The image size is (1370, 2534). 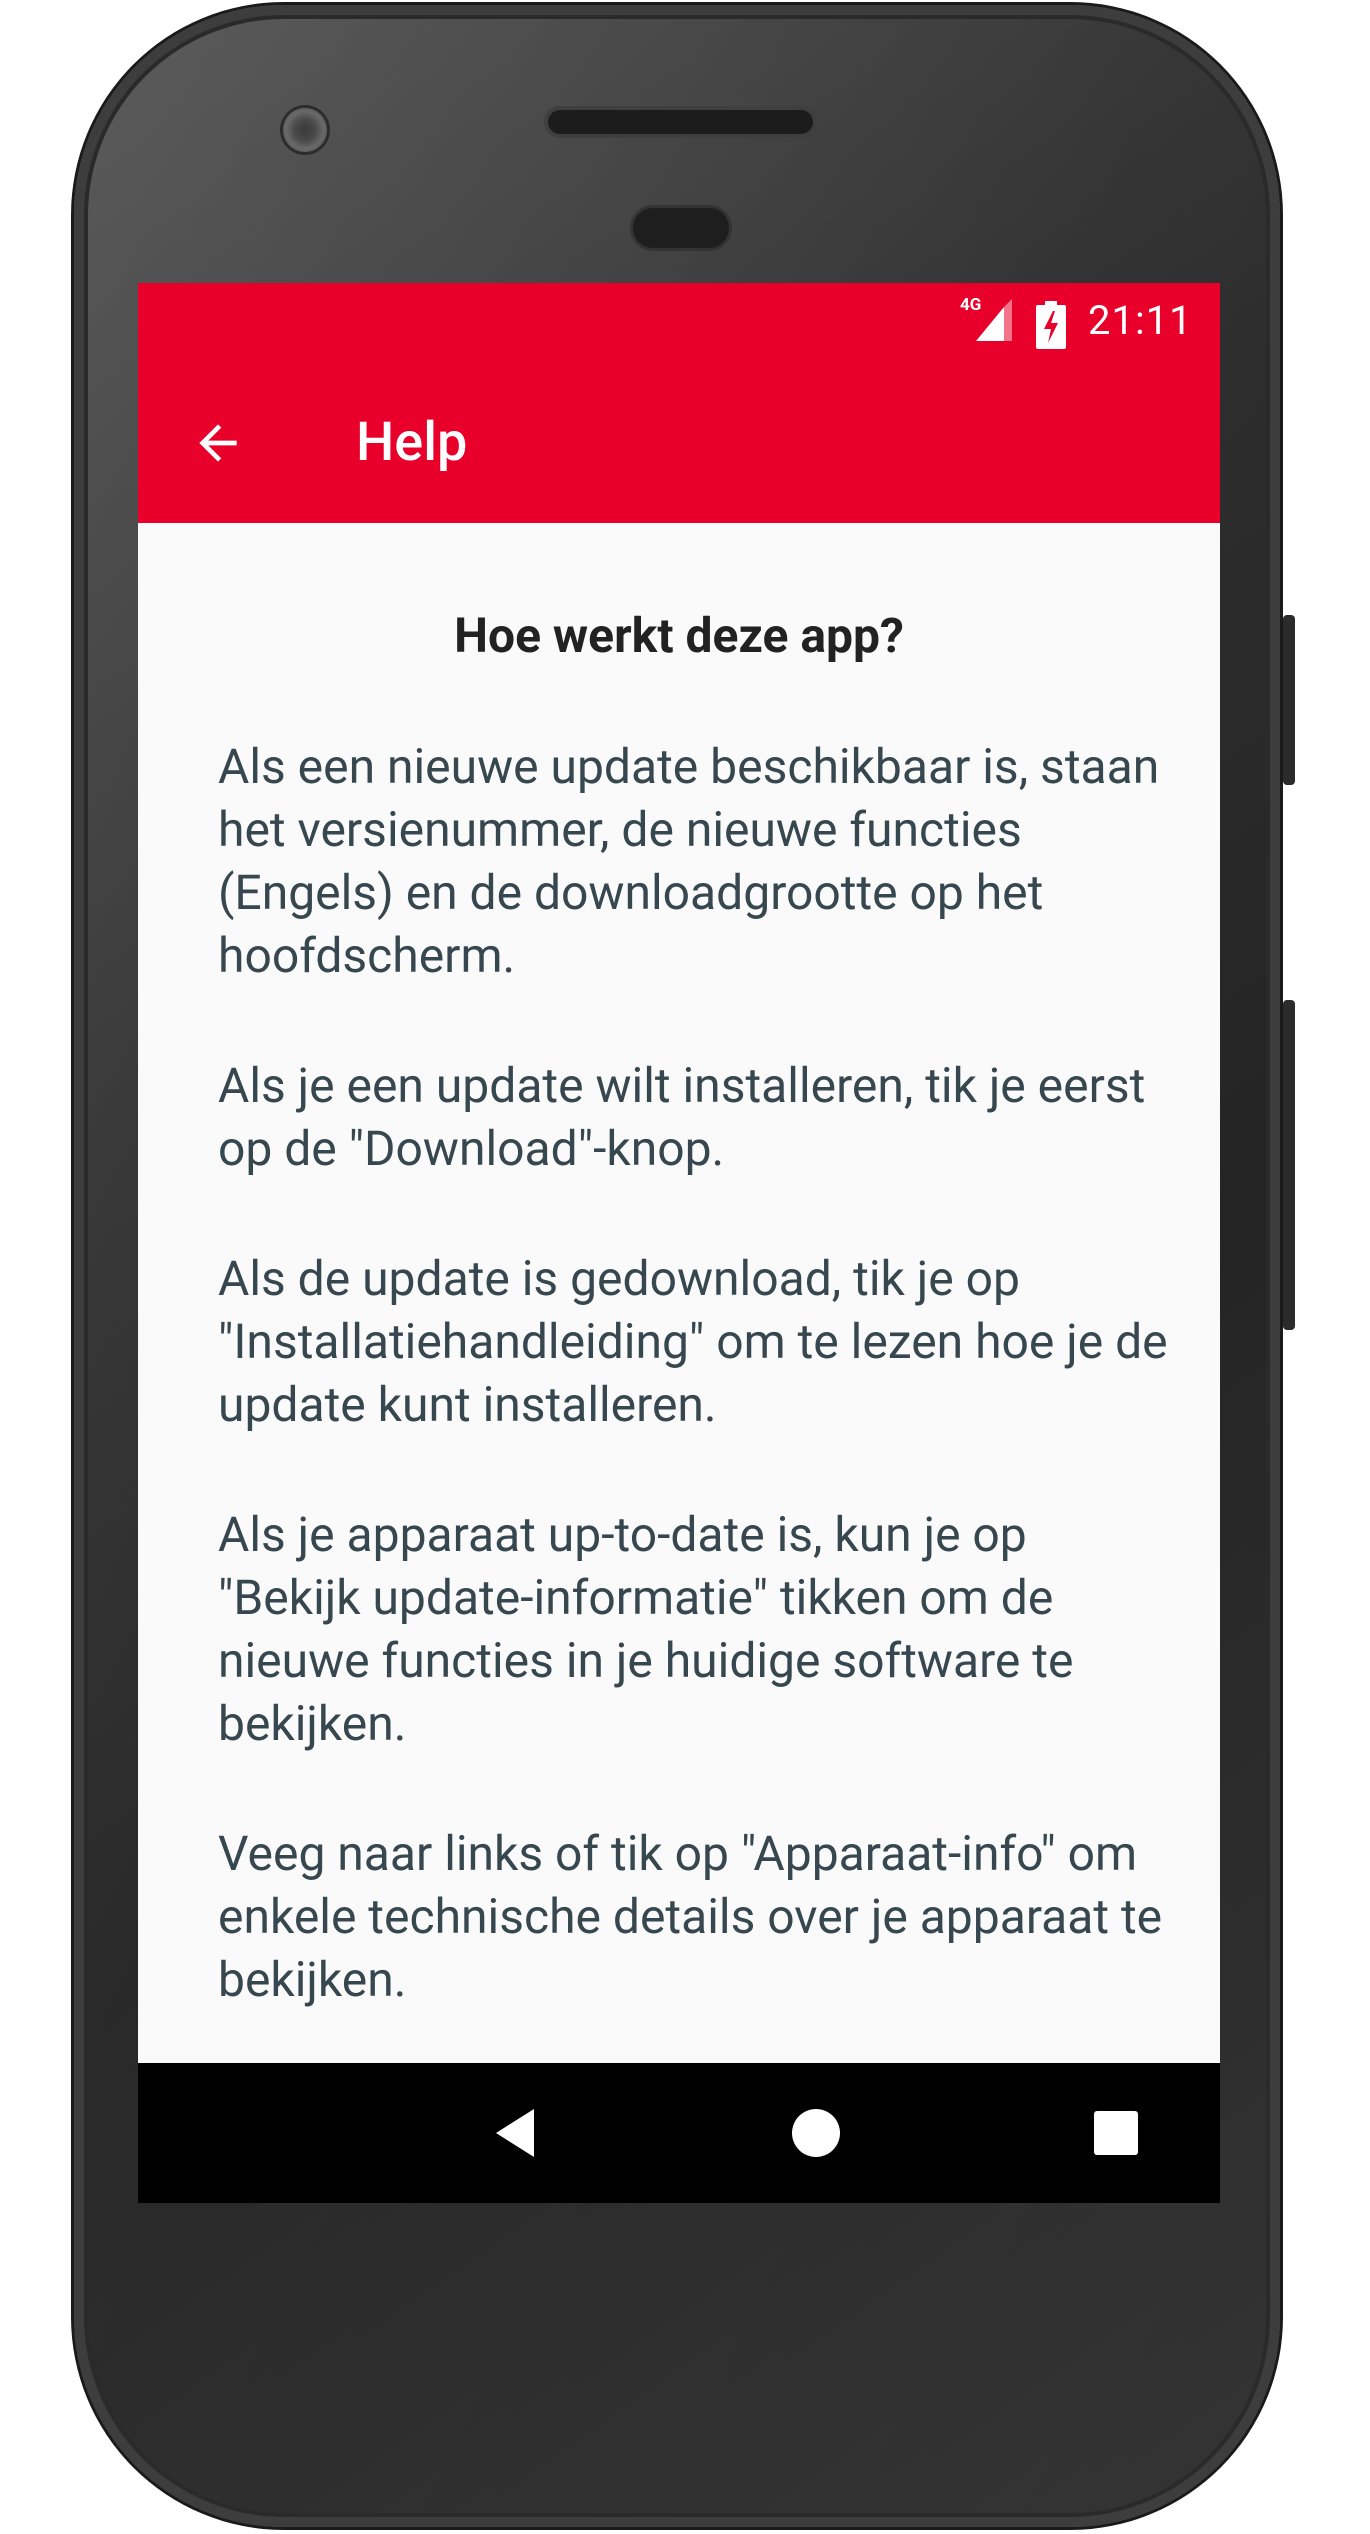 I want to click on app-toolbar: Help, so click(x=679, y=443).